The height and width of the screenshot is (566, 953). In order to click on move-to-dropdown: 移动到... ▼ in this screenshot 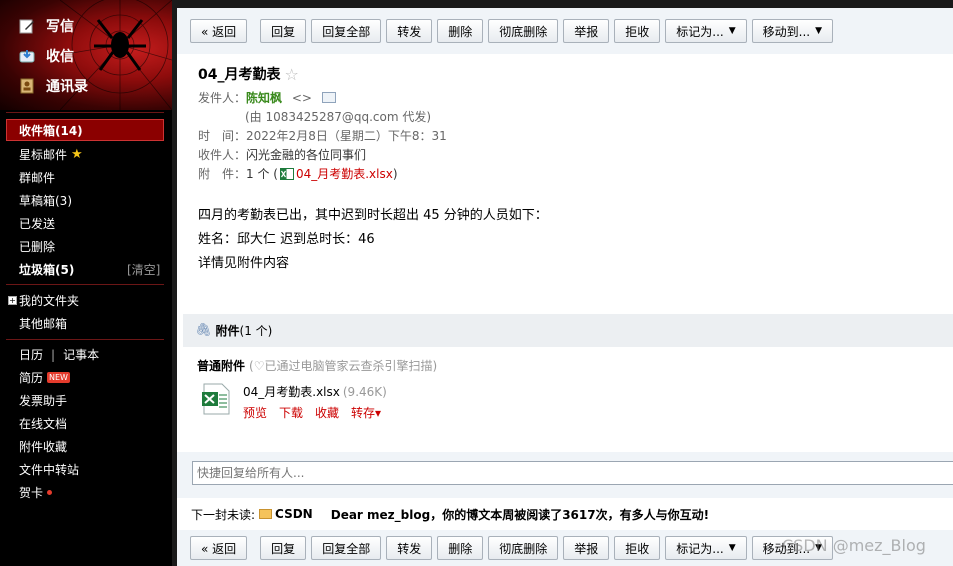, I will do `click(792, 31)`.